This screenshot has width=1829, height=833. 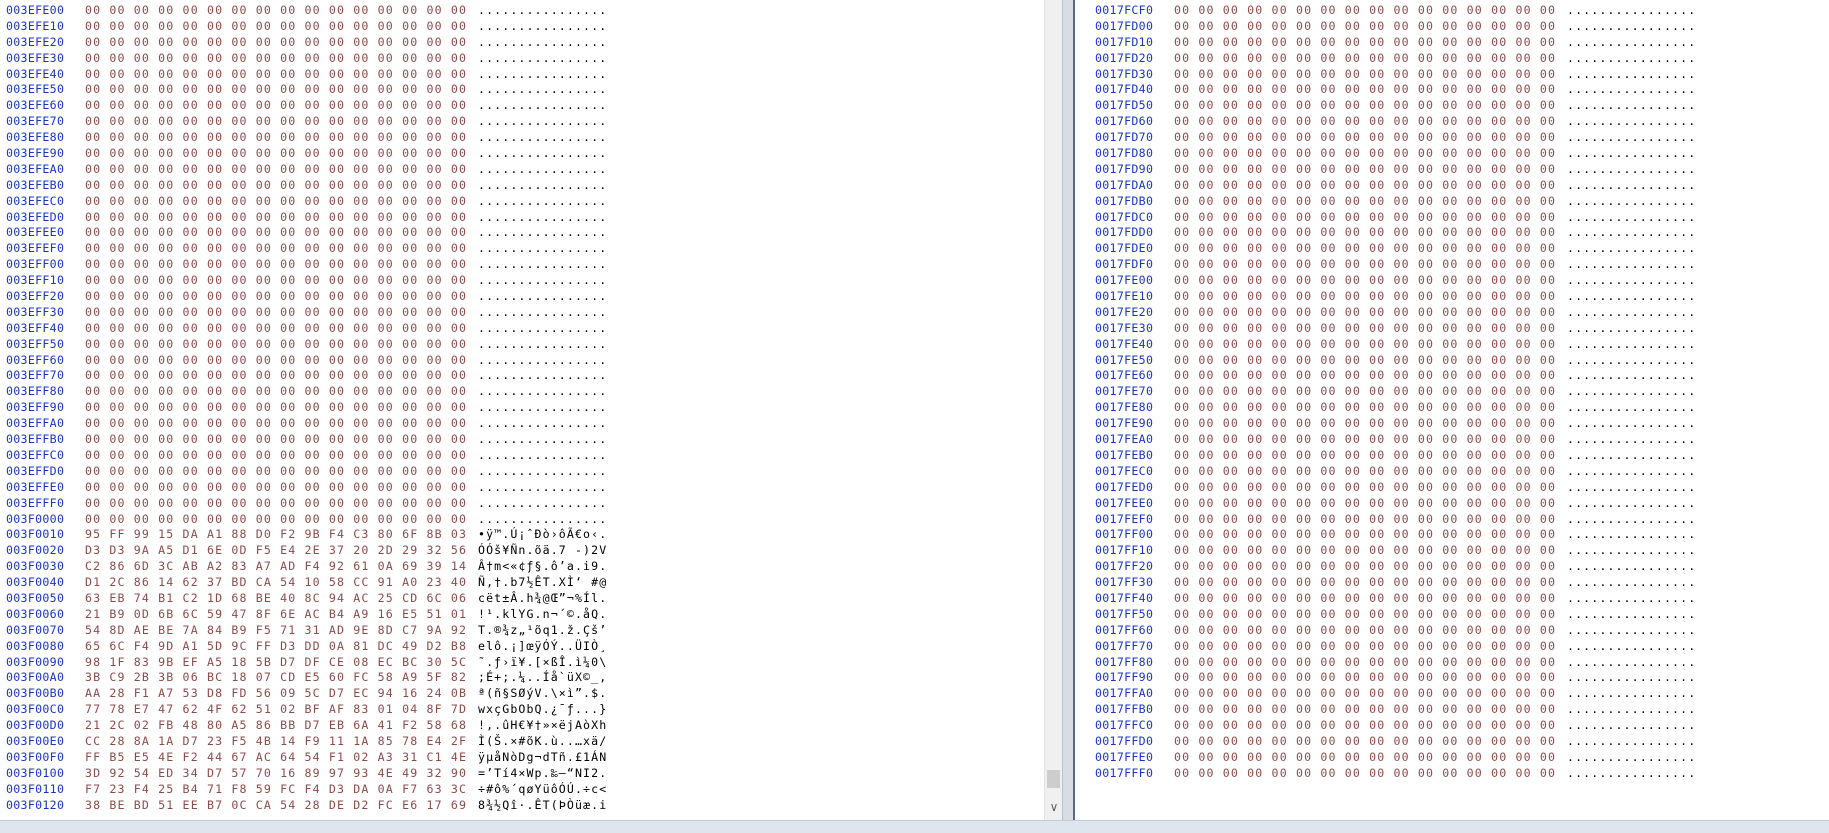 What do you see at coordinates (542, 806) in the screenshot?
I see `ascii-text: 8¾½Qî·.ÊT(ÞÒüæ.i` at bounding box center [542, 806].